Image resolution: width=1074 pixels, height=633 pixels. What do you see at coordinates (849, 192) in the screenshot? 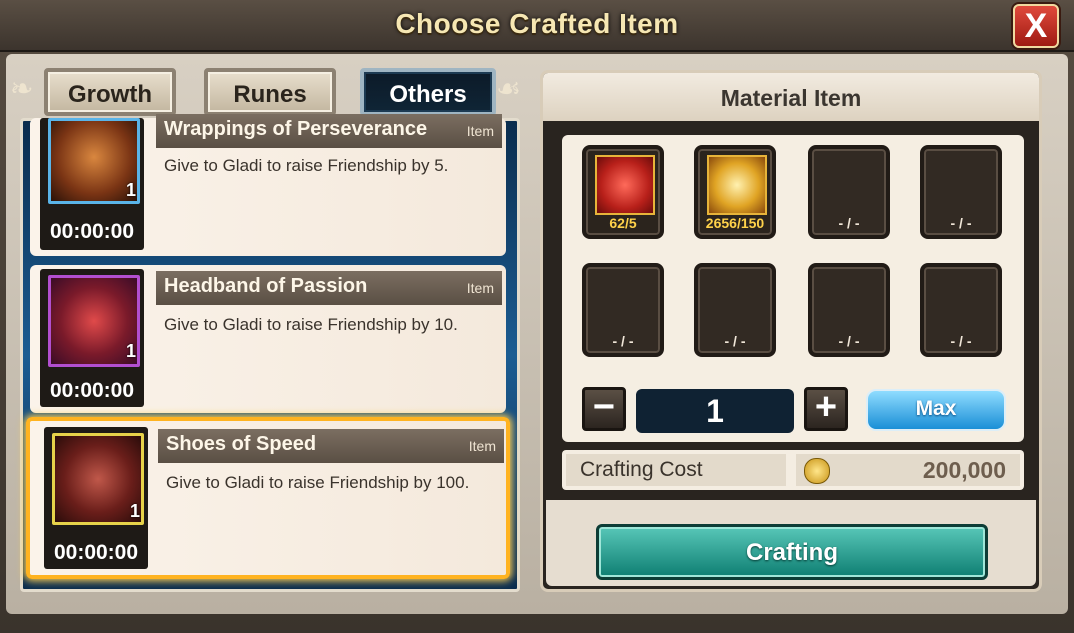
I see `material-slot-3: - / -` at bounding box center [849, 192].